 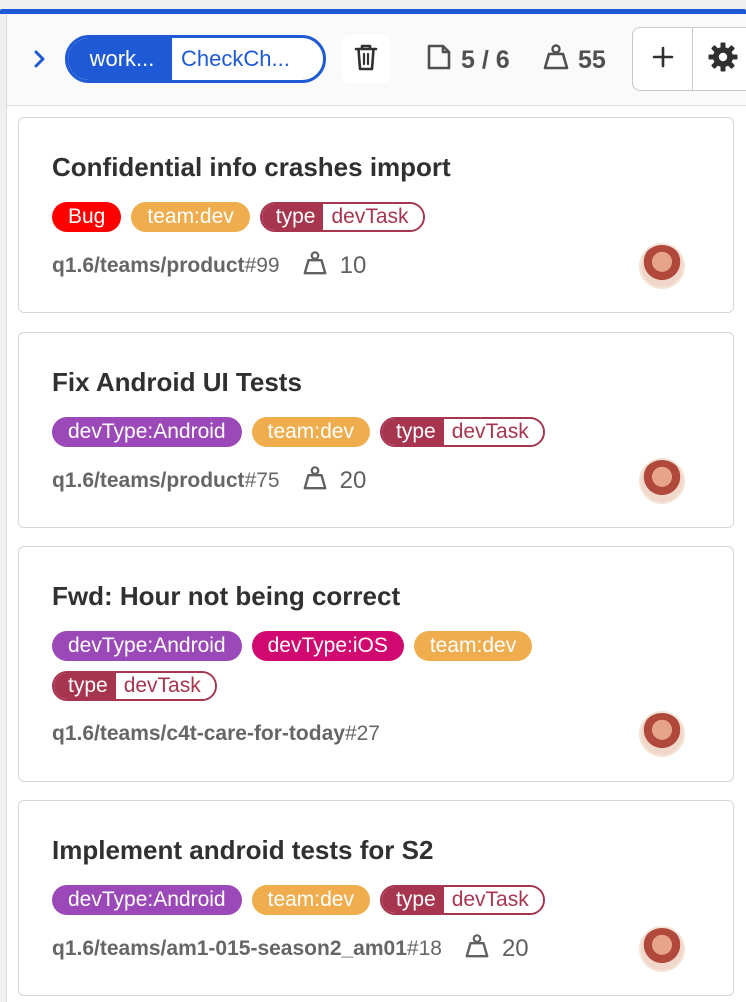 What do you see at coordinates (242, 850) in the screenshot?
I see `issue-title: Implement android tests for S2` at bounding box center [242, 850].